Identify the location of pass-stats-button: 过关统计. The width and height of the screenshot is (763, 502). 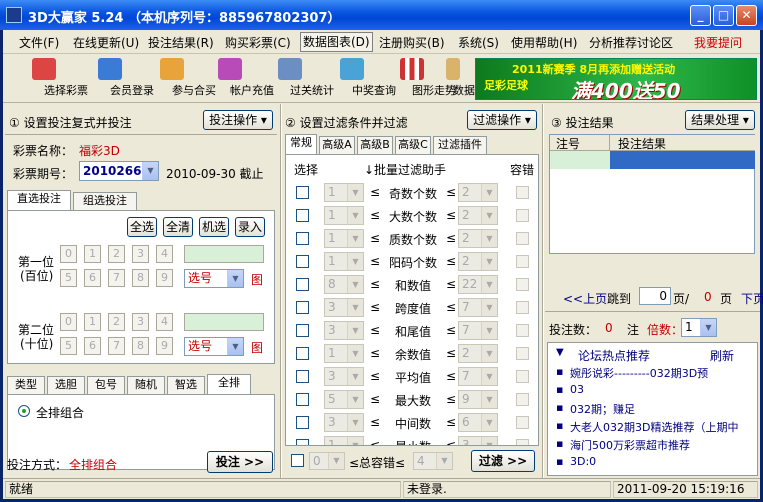
(297, 79).